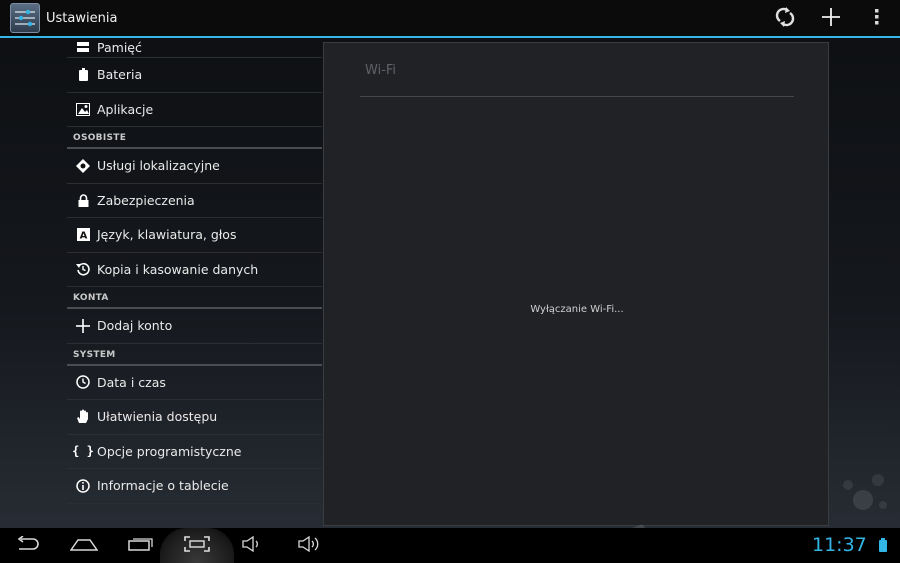 Image resolution: width=900 pixels, height=563 pixels. What do you see at coordinates (83, 200) in the screenshot?
I see `lock-icon` at bounding box center [83, 200].